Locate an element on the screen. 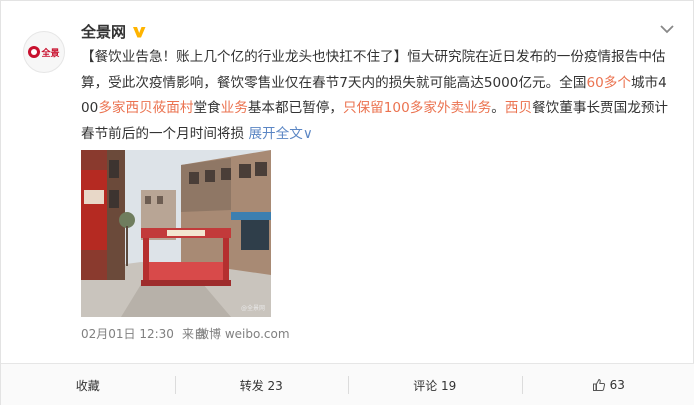 The height and width of the screenshot is (405, 694). street-scene-image is located at coordinates (176, 233).